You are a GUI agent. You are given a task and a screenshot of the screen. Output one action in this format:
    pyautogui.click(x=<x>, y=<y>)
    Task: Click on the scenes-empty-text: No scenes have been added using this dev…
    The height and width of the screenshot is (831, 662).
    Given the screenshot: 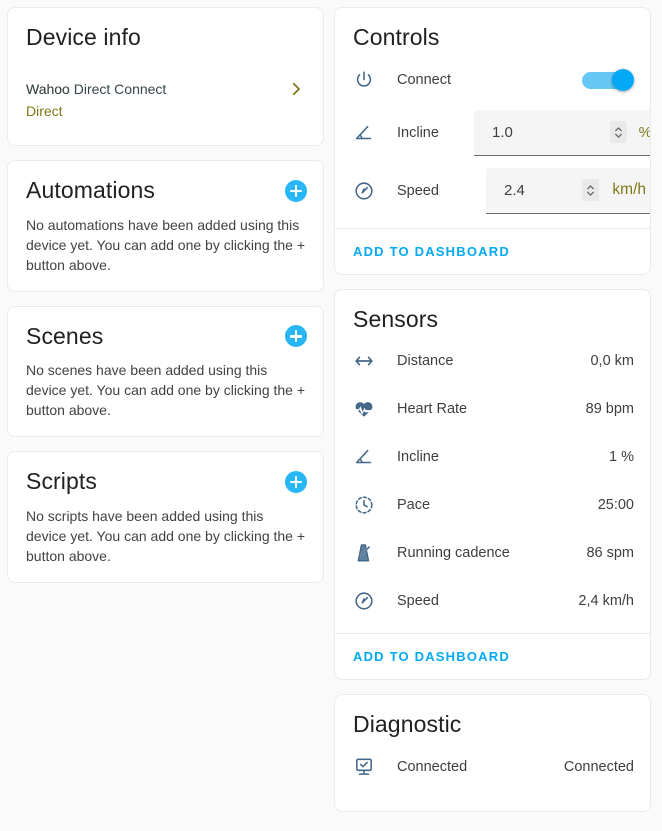 What is the action you would take?
    pyautogui.click(x=166, y=390)
    